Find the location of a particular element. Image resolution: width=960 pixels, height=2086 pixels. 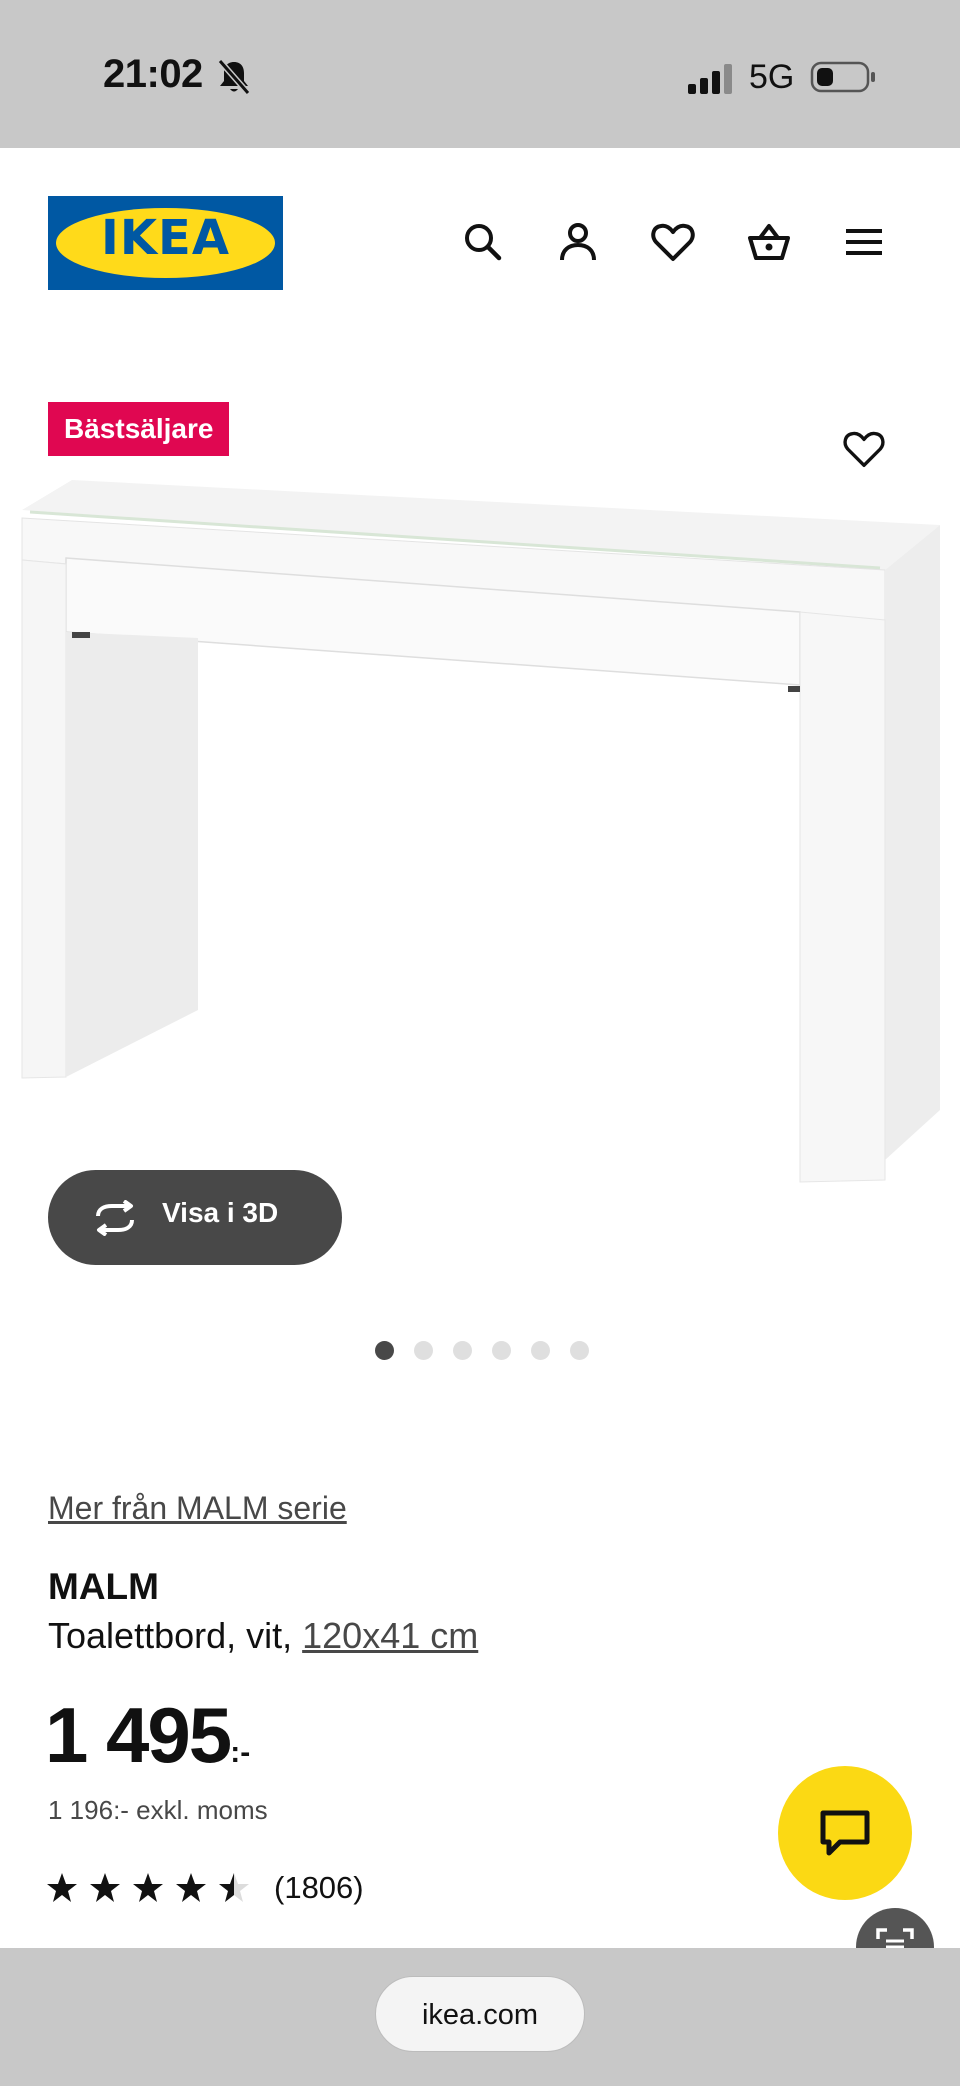

product-description: Toalettbord, vit, 120x41 cm is located at coordinates (263, 1636).